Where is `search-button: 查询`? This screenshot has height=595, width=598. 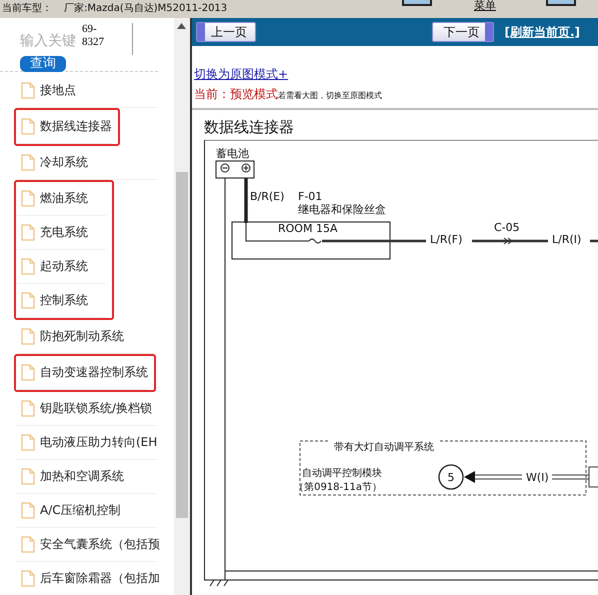 search-button: 查询 is located at coordinates (43, 64).